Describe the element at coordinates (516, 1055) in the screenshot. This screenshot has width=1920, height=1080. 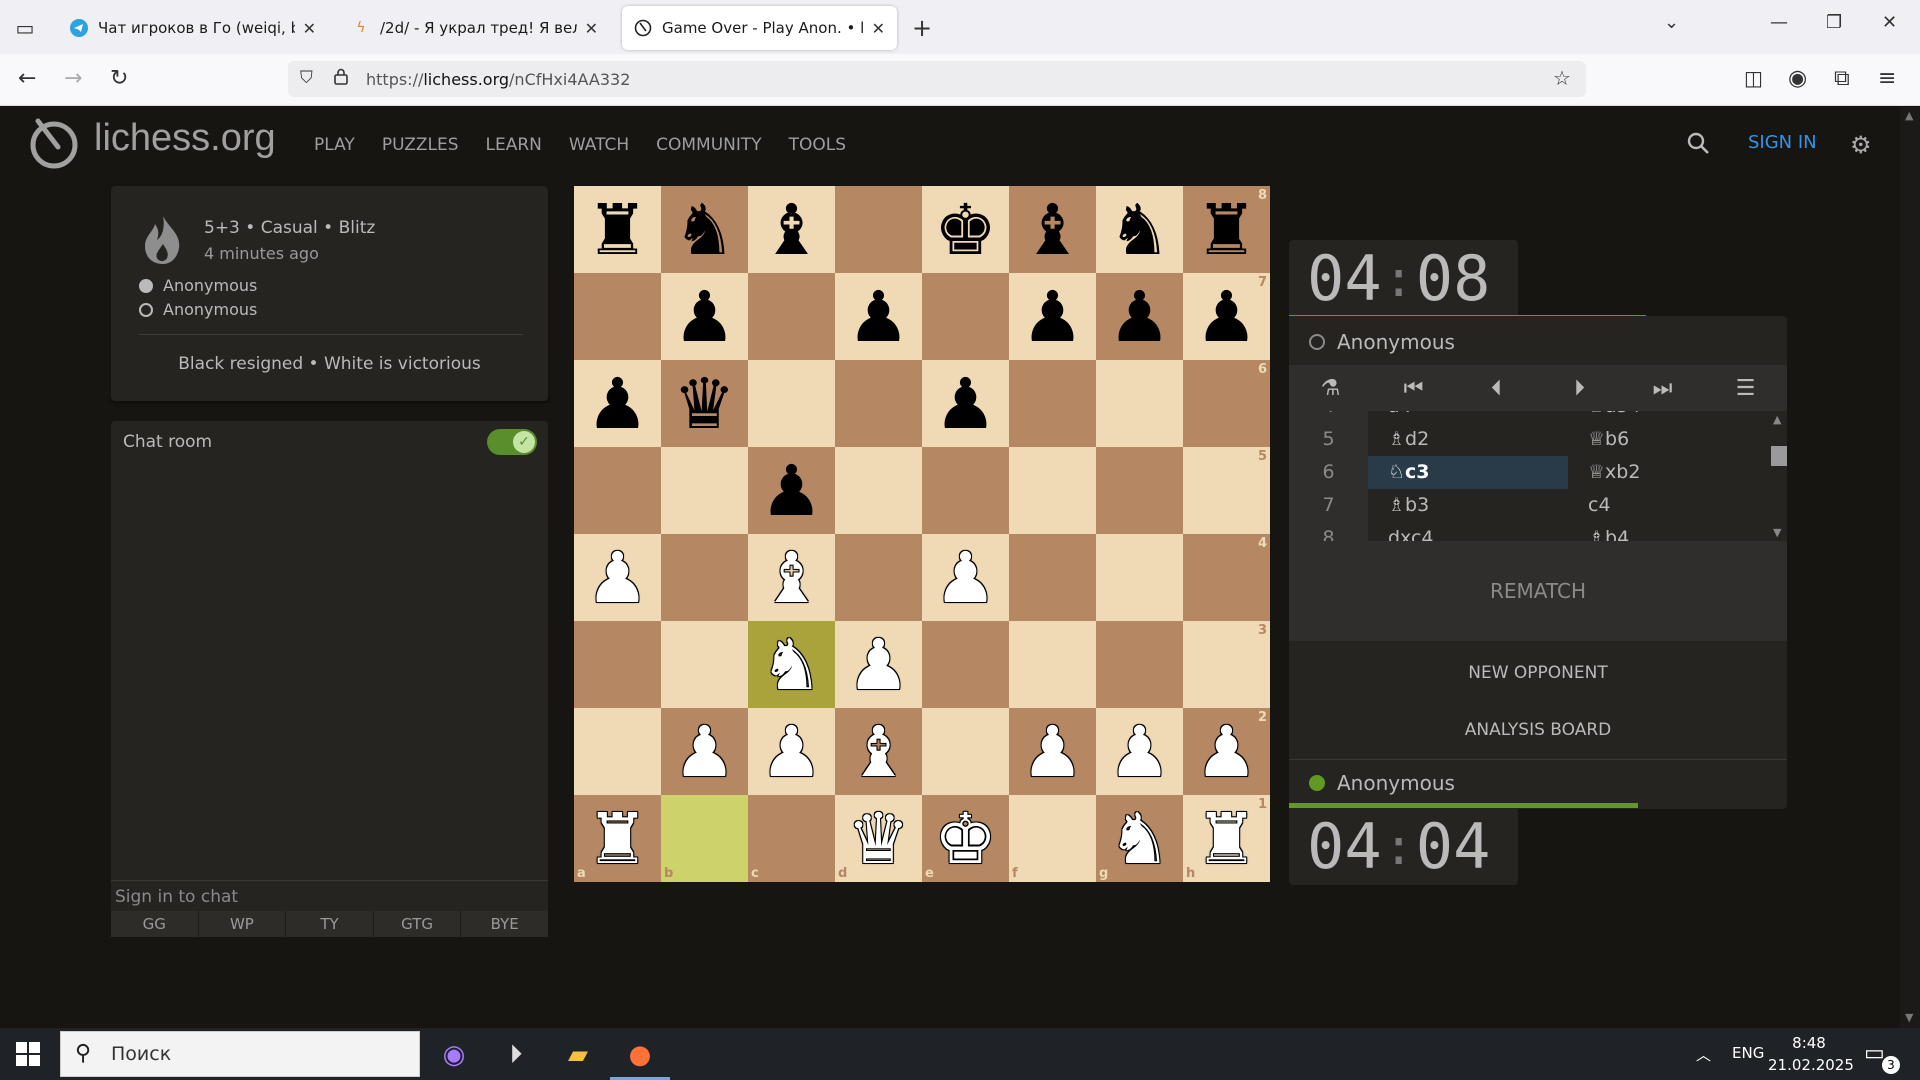
I see `media-player-icon: ⏵` at that location.